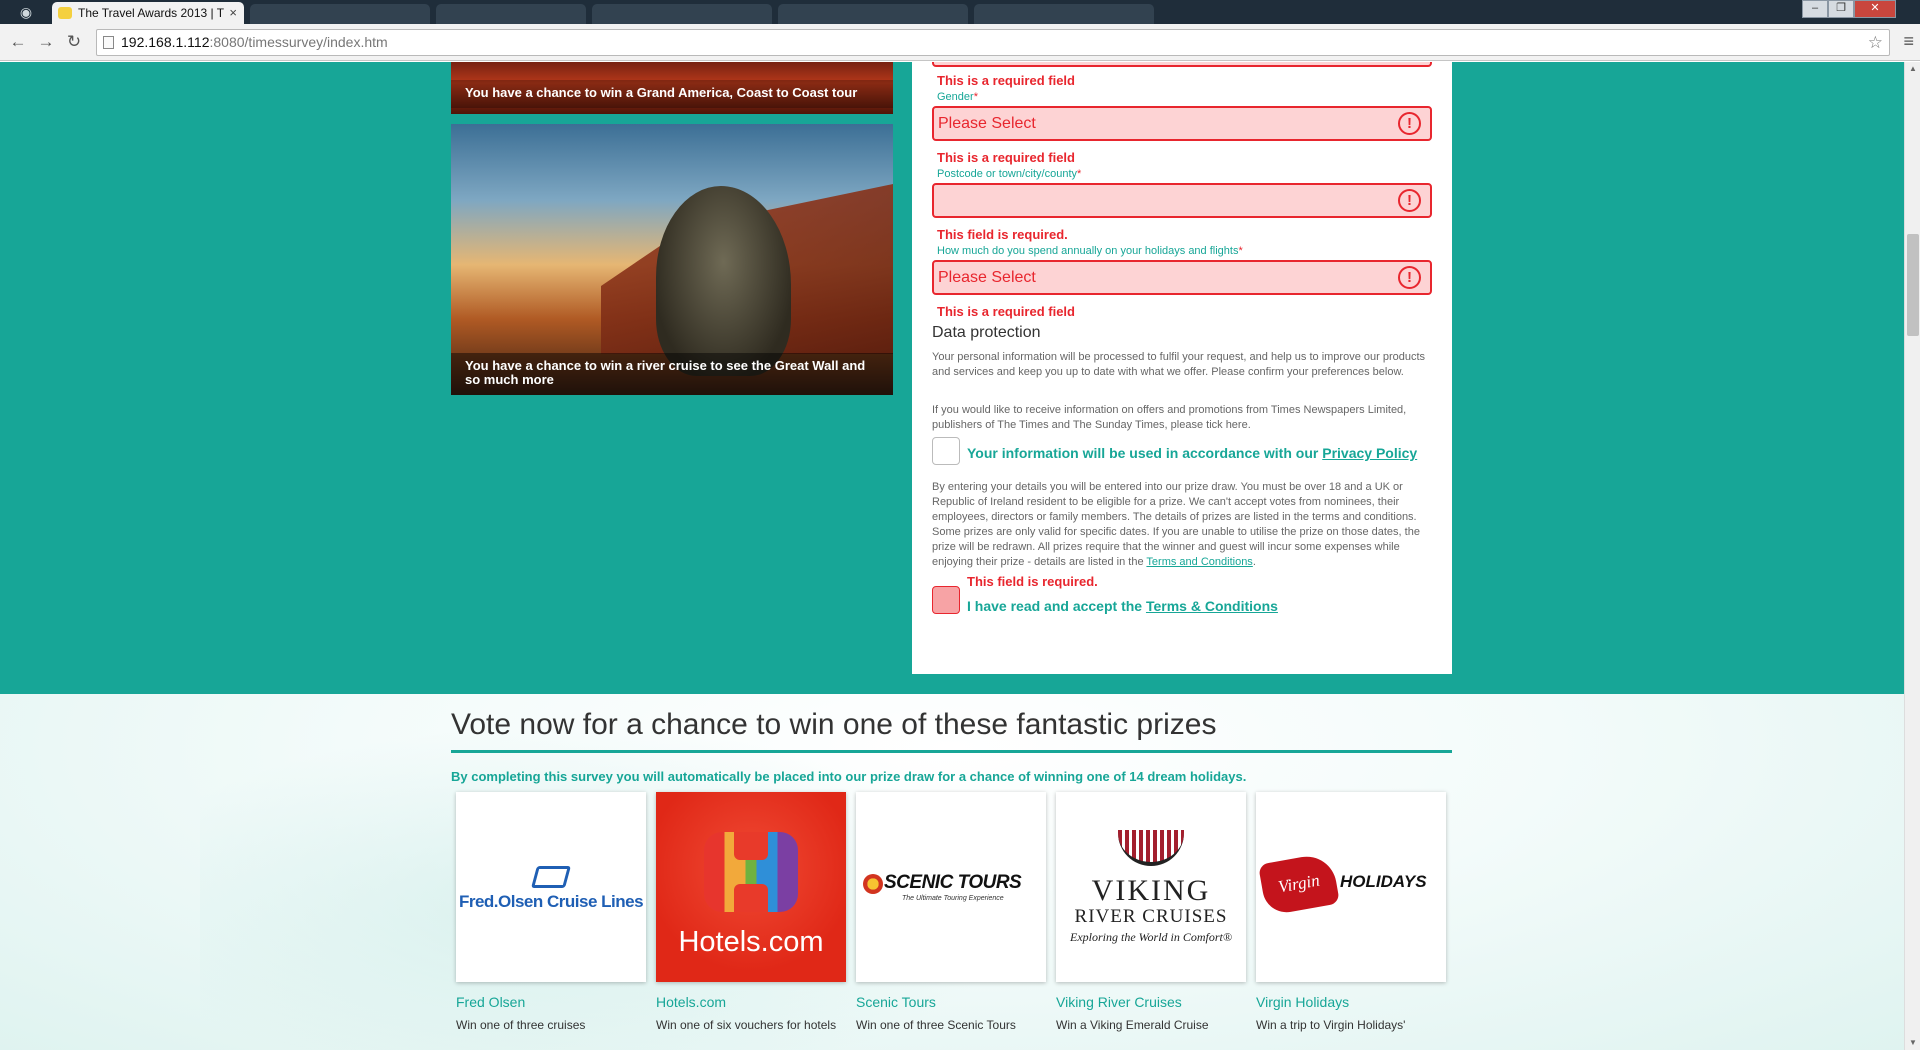 Image resolution: width=1920 pixels, height=1050 pixels. What do you see at coordinates (165, 42) in the screenshot?
I see `url-host: 192.168.1.112` at bounding box center [165, 42].